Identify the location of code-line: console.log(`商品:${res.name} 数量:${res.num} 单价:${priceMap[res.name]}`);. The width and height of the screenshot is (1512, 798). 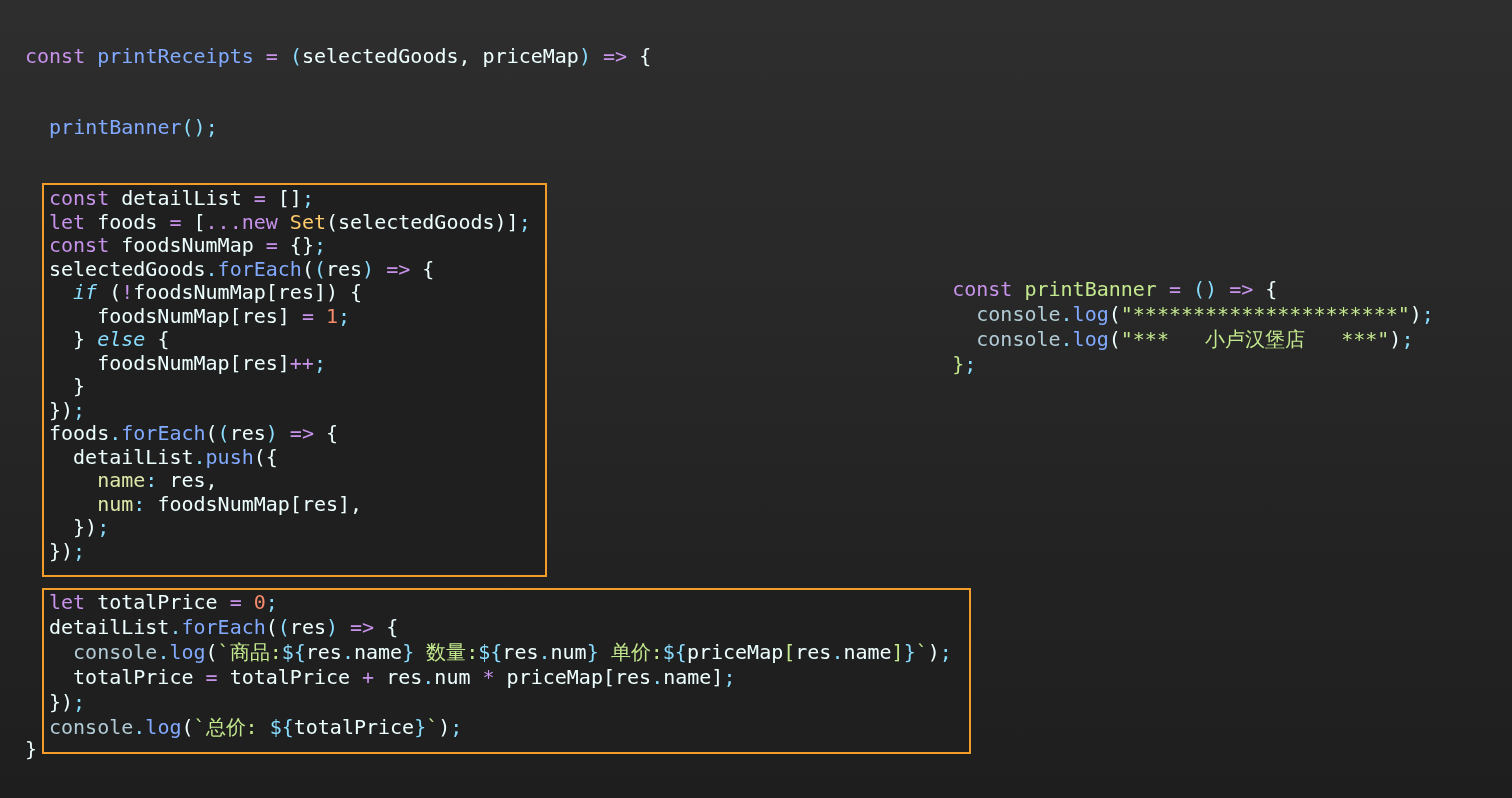
(512, 652).